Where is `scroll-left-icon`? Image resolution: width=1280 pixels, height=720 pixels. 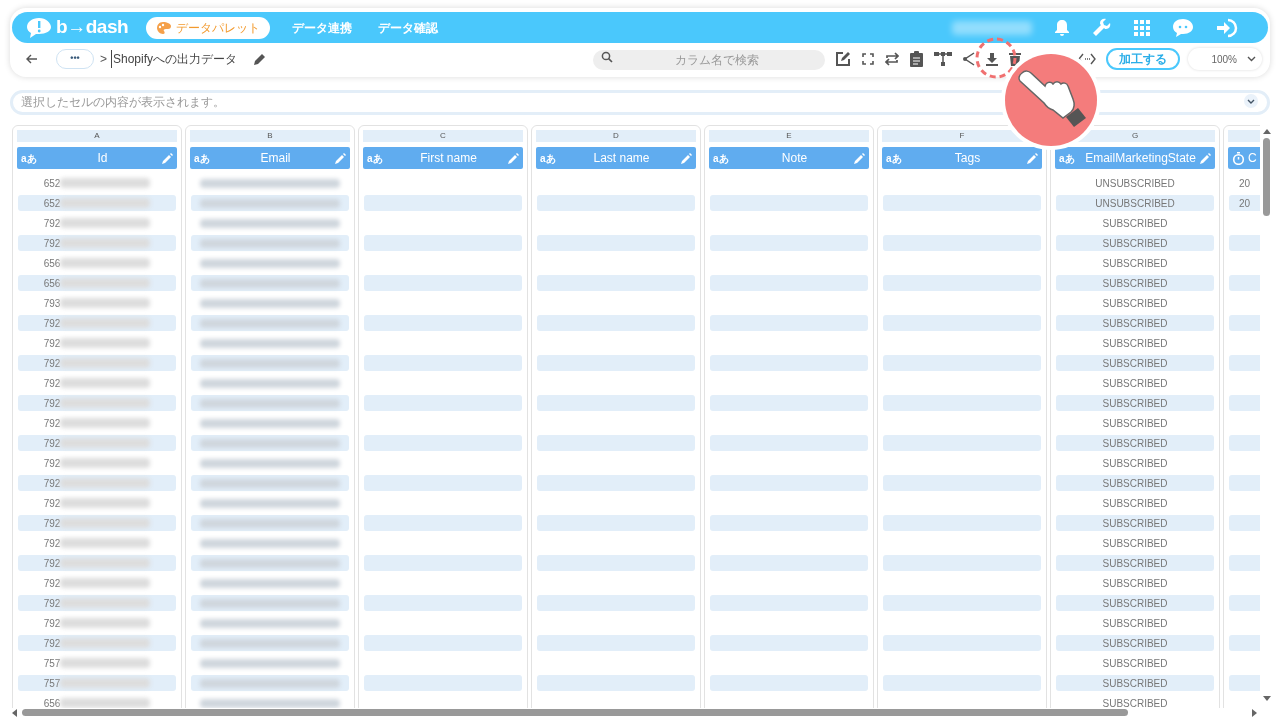 scroll-left-icon is located at coordinates (14, 713).